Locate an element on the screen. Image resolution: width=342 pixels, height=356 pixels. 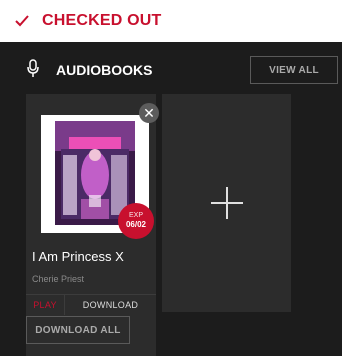
section-header: AUDIOBOOKS VIEW ALL is located at coordinates (171, 68).